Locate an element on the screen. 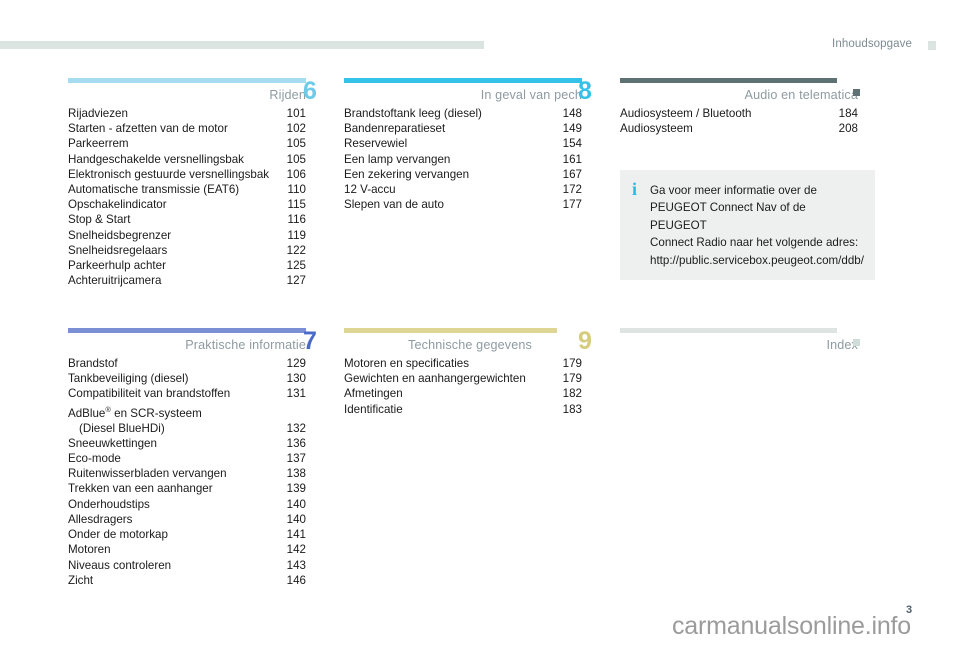  toc-entry: Motoren 142 is located at coordinates (187, 549).